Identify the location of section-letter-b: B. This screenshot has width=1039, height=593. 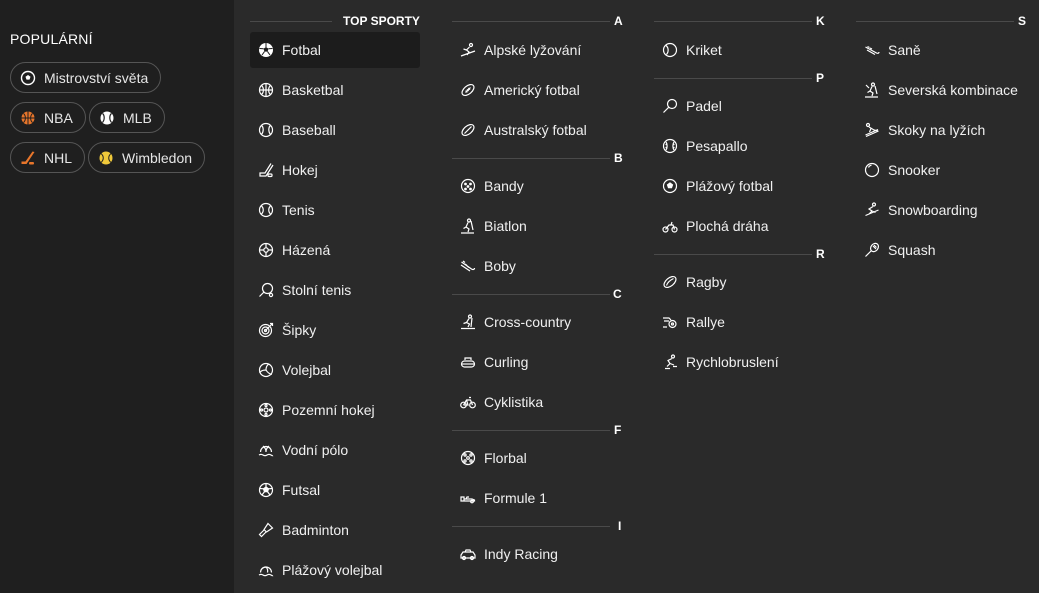
(618, 158).